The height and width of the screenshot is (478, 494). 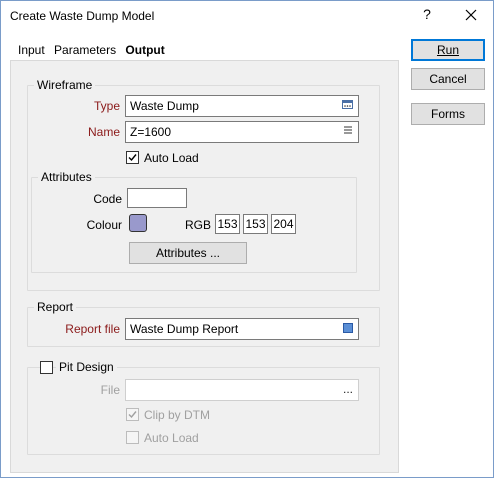 I want to click on type-value: Waste Dump, so click(x=164, y=106).